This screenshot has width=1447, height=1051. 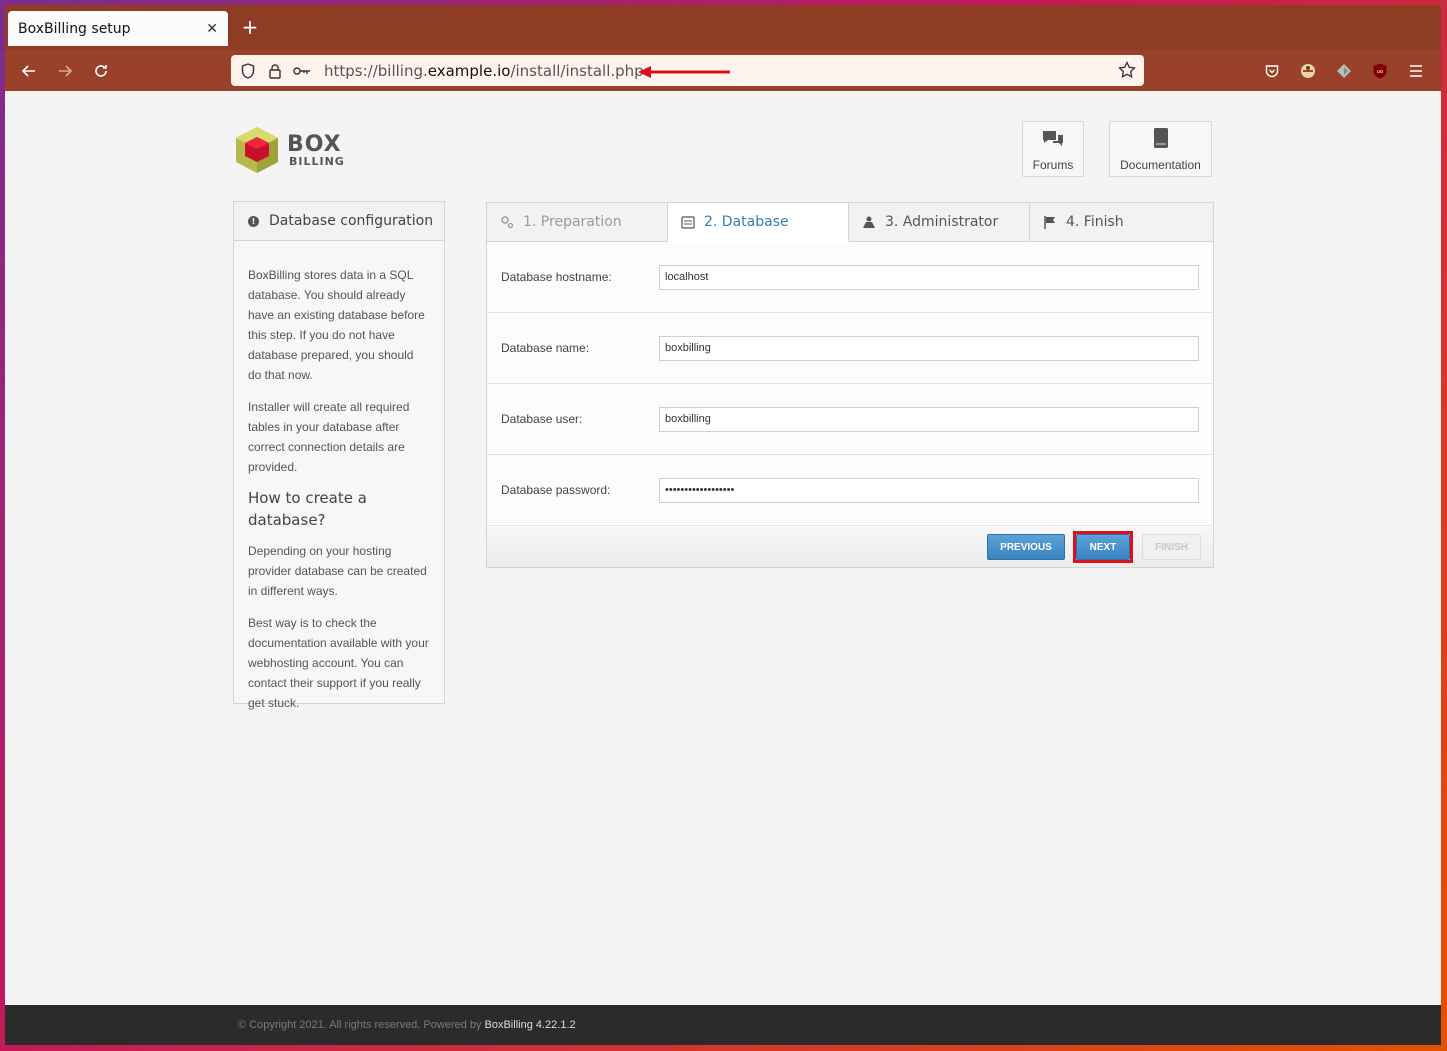 I want to click on forward-icon, so click(x=65, y=71).